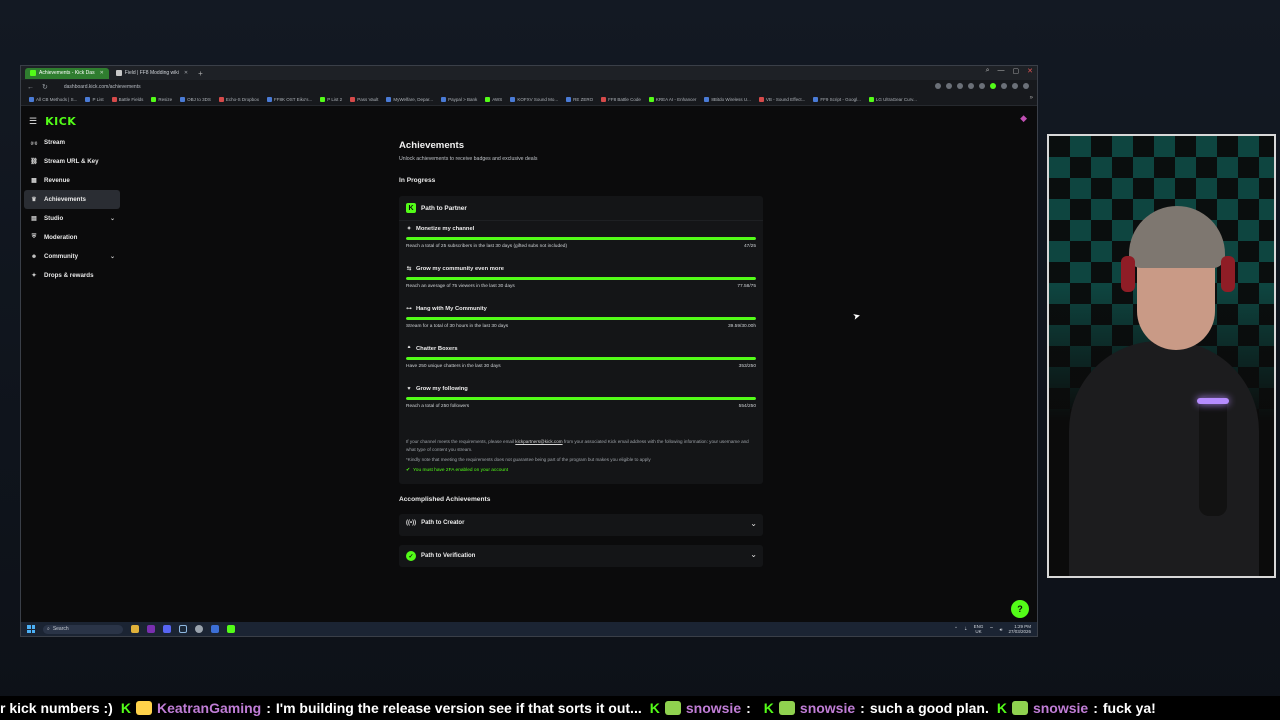 The height and width of the screenshot is (720, 1280). What do you see at coordinates (167, 629) in the screenshot?
I see `discord-icon` at bounding box center [167, 629].